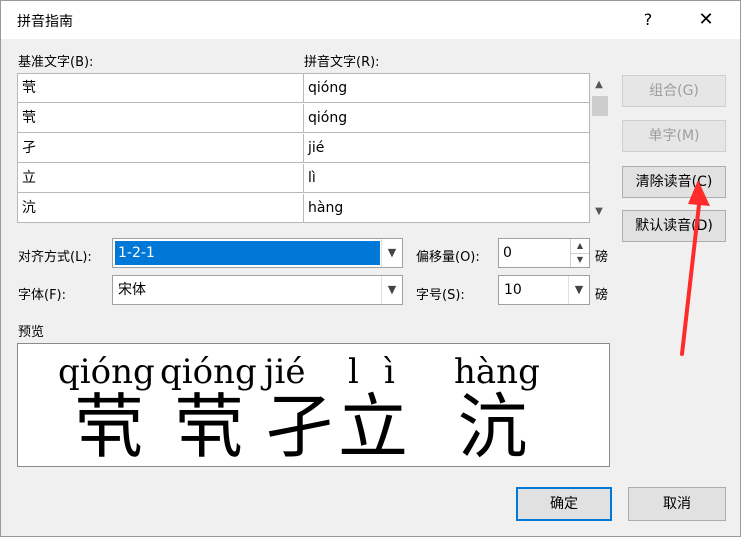 The height and width of the screenshot is (539, 743). I want to click on alignment-value: 1-2-1, so click(247, 253).